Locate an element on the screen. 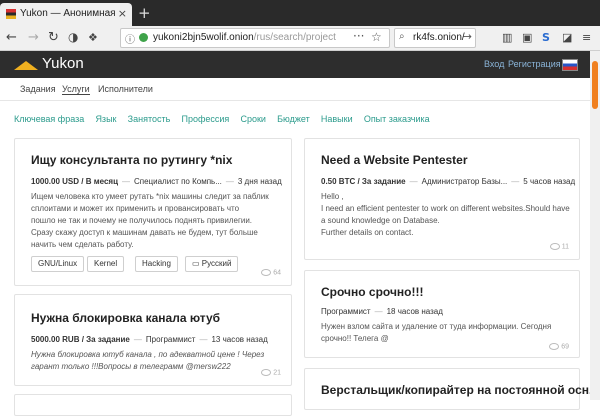 The width and height of the screenshot is (600, 416). project-title: Ищу консультанта по рутингу *nix is located at coordinates (131, 160).